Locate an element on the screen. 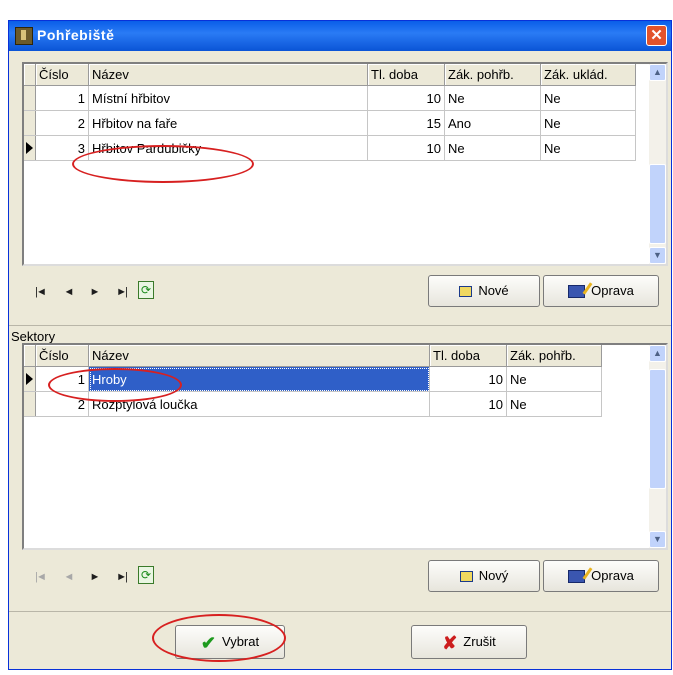  table-row-current: 1 Hroby 10 Ne is located at coordinates (313, 379).